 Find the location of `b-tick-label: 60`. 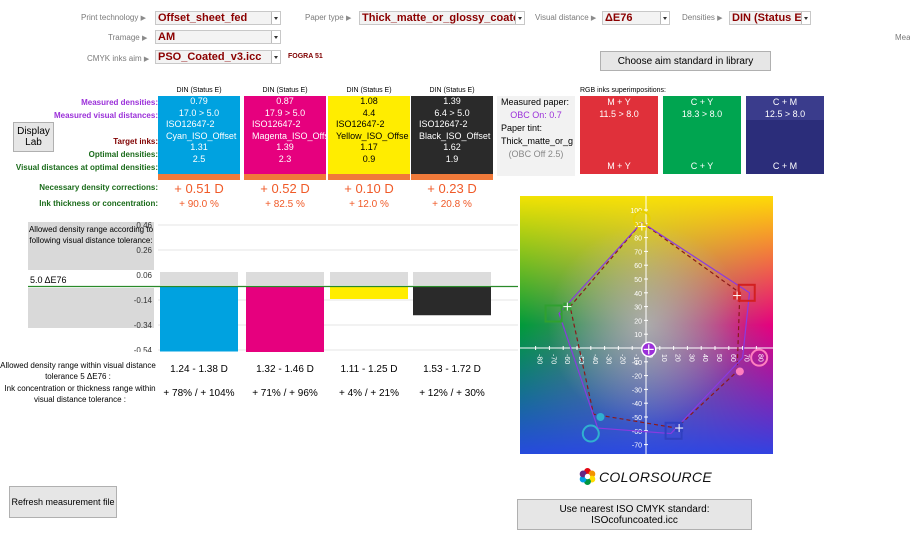

b-tick-label: 60 is located at coordinates (638, 266).